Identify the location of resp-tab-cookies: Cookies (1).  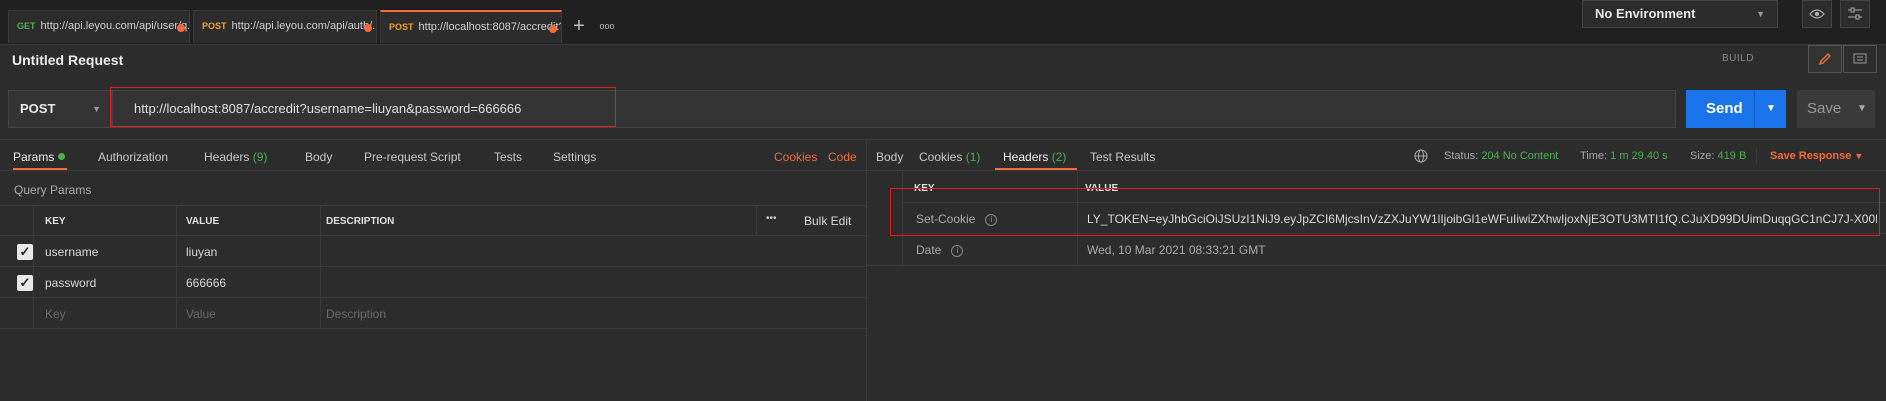
(949, 157).